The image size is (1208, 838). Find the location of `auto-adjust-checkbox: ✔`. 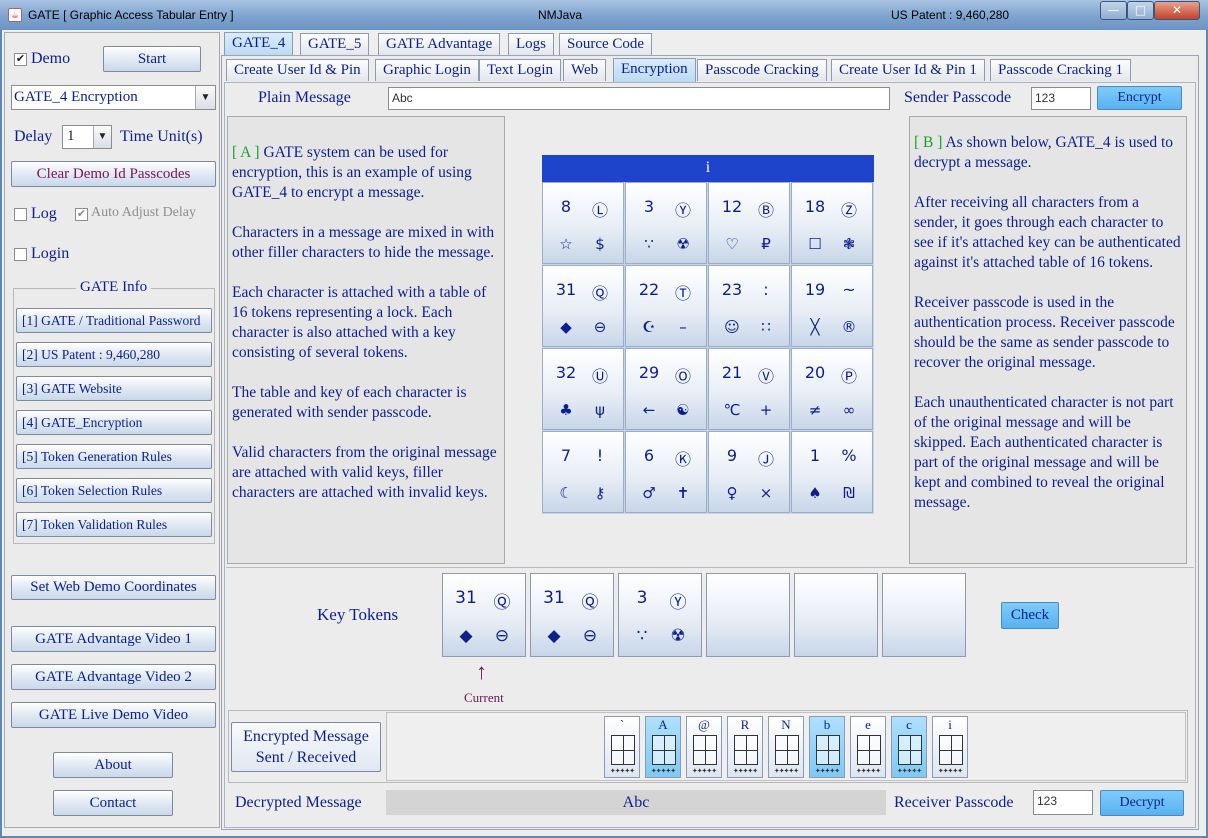

auto-adjust-checkbox: ✔ is located at coordinates (81, 214).